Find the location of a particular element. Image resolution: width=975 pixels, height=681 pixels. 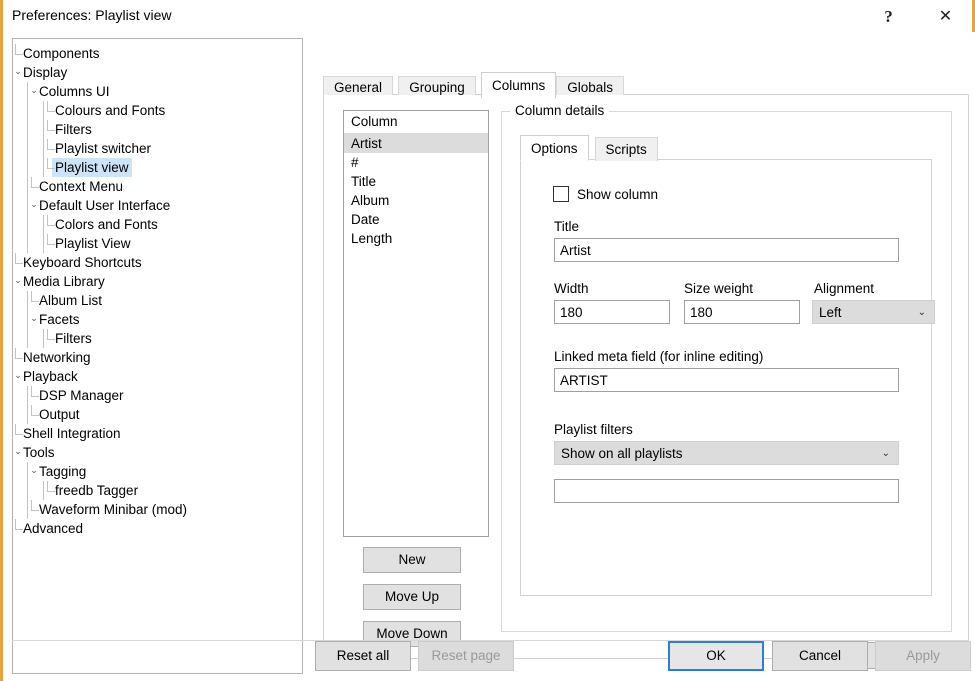

sidebar-item-tagging: ⌄ Tagging is located at coordinates (157, 471).